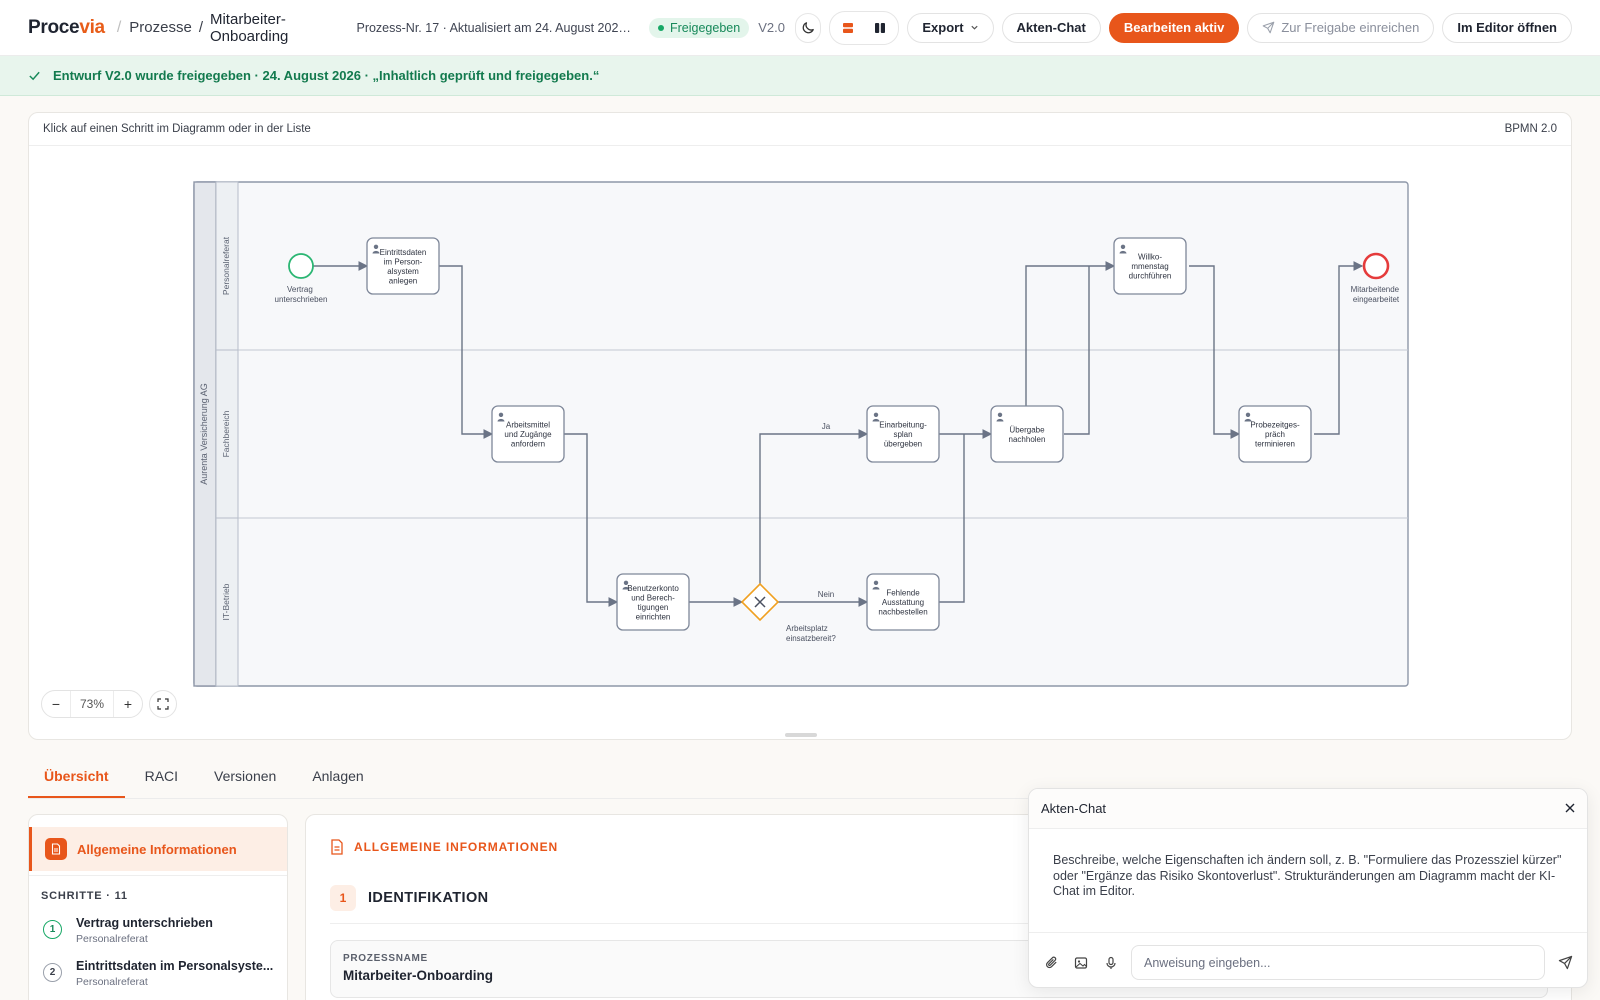 This screenshot has width=1600, height=1000. I want to click on task-label-line: terminieren, so click(1275, 444).